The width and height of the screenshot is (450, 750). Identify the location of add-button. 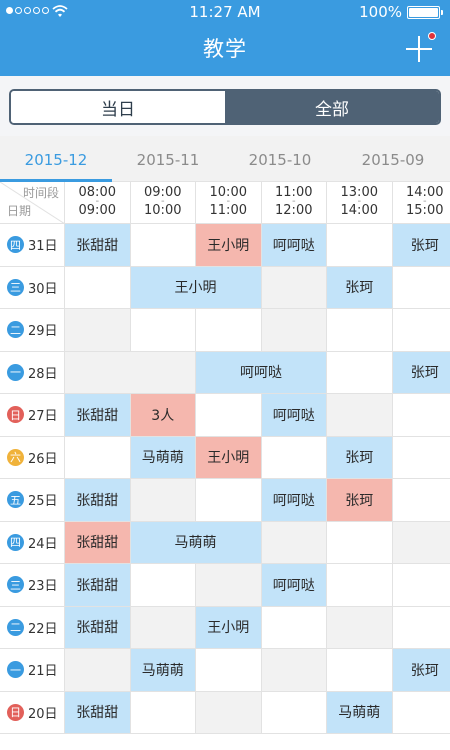
(421, 47).